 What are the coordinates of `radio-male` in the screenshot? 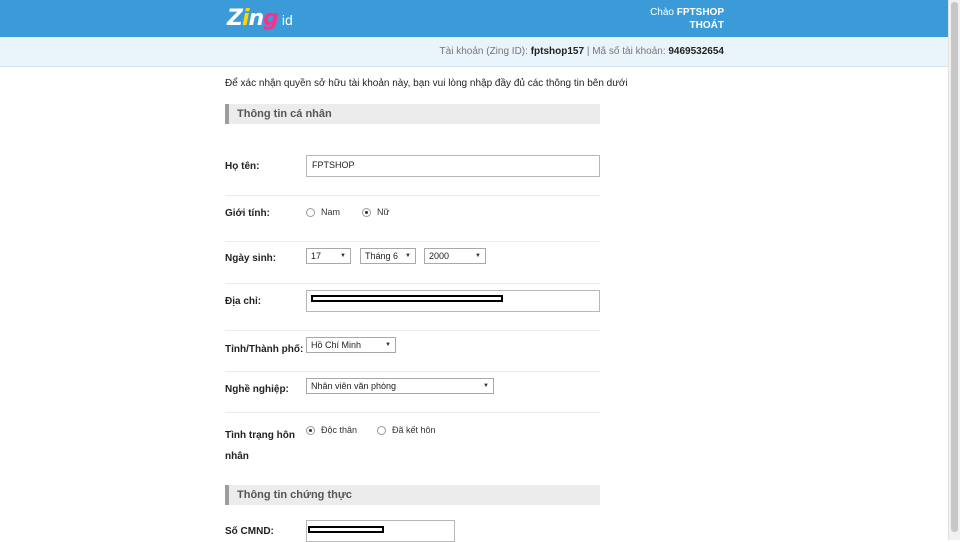 It's located at (310, 212).